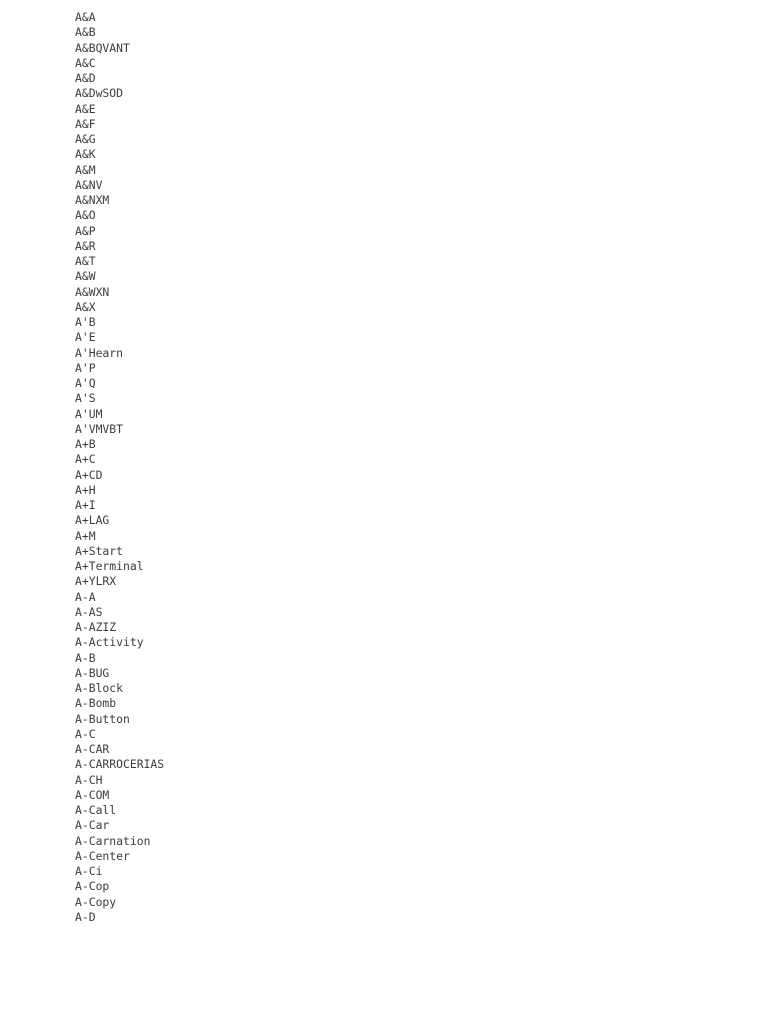 Image resolution: width=768 pixels, height=1024 pixels. What do you see at coordinates (102, 718) in the screenshot?
I see `list-item: A-Button` at bounding box center [102, 718].